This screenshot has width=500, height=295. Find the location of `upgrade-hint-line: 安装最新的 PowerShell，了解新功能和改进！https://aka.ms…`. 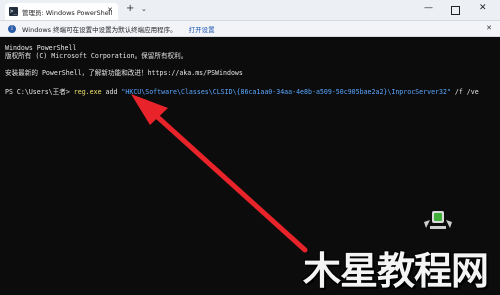

upgrade-hint-line: 安装最新的 PowerShell，了解新功能和改进！https://aka.ms… is located at coordinates (124, 73).